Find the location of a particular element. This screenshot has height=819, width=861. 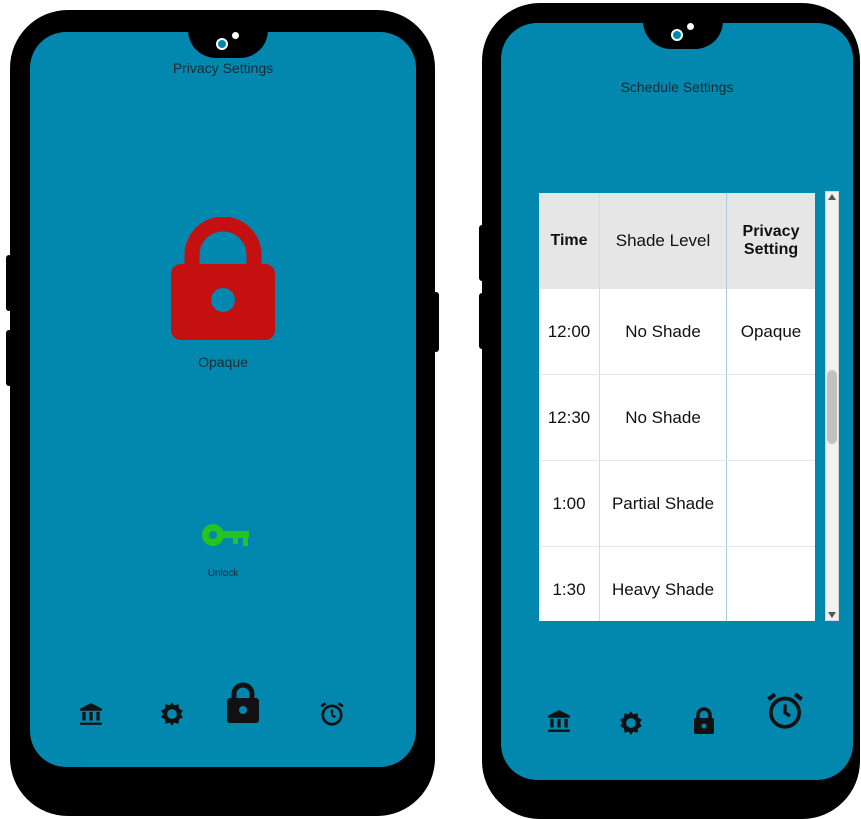

table-header-shade: Shade Level is located at coordinates (663, 241).